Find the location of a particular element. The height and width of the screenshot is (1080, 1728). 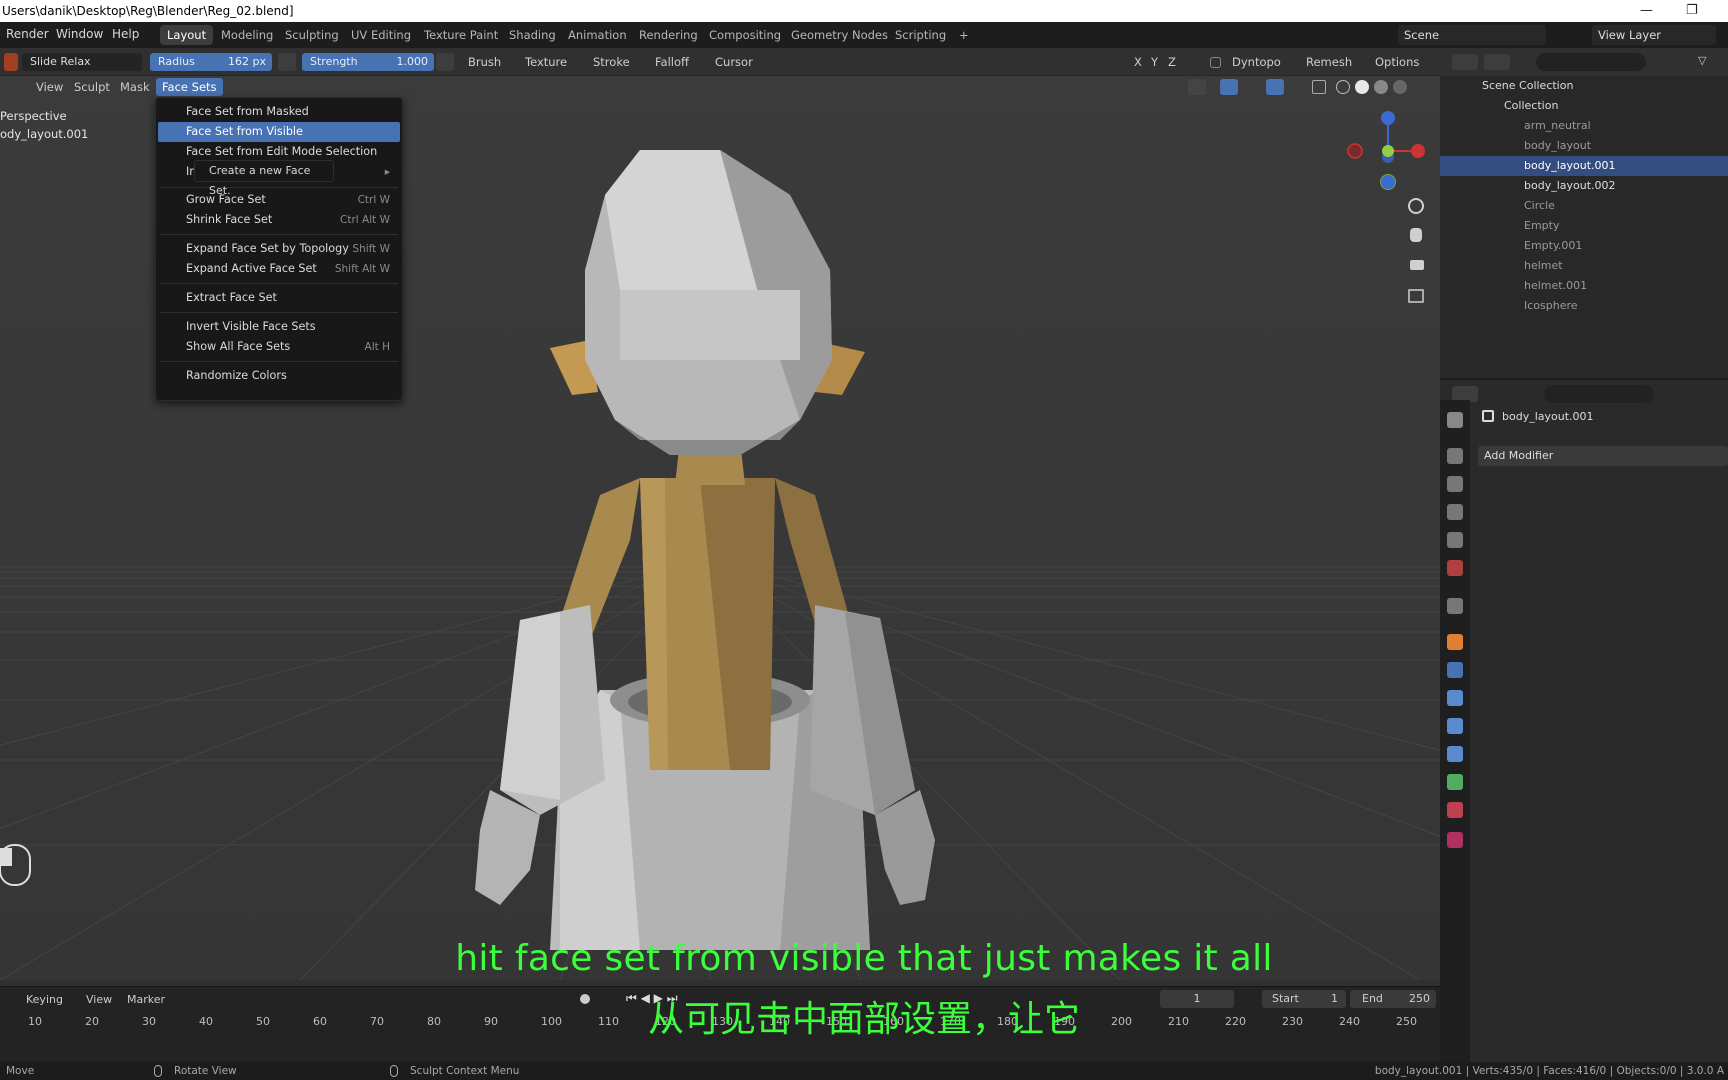

scene-tab-icon is located at coordinates (1455, 540).